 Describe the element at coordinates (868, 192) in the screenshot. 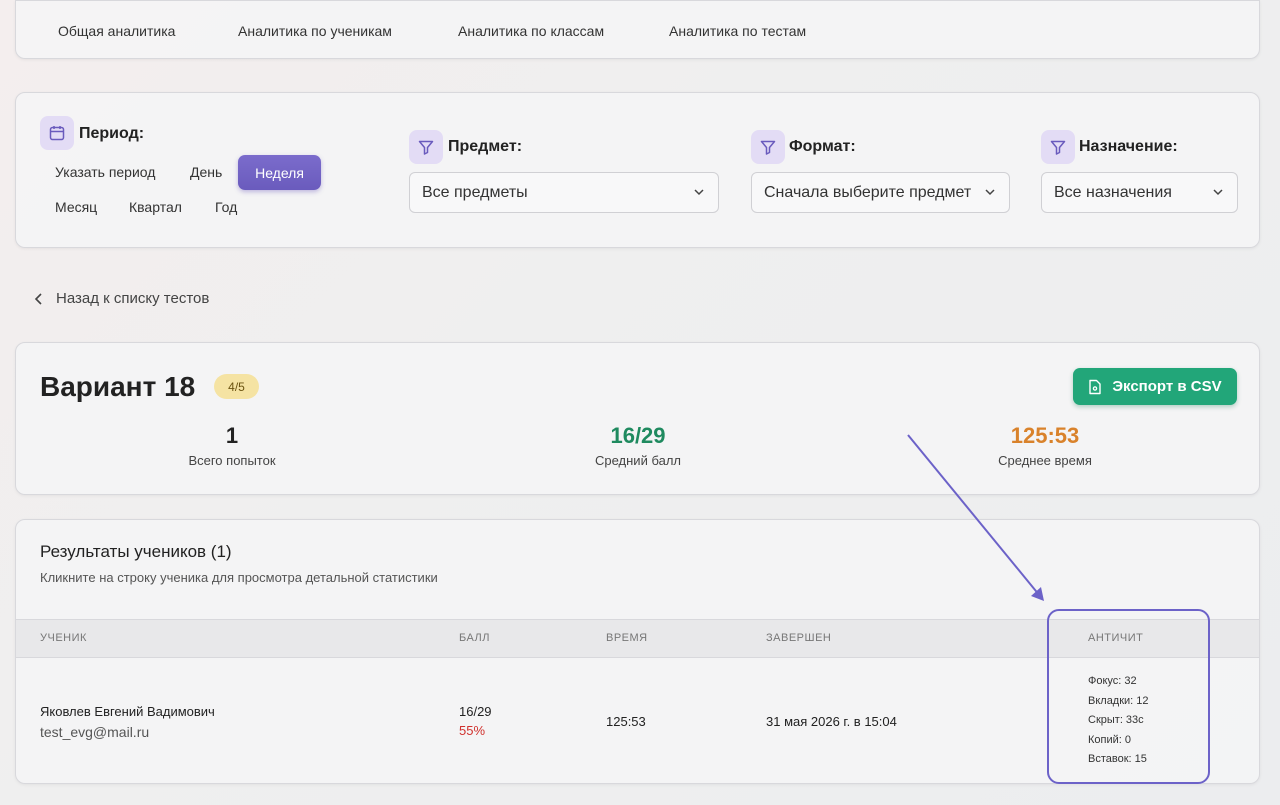

I see `format-select-value: Сначала выберите предмет` at that location.